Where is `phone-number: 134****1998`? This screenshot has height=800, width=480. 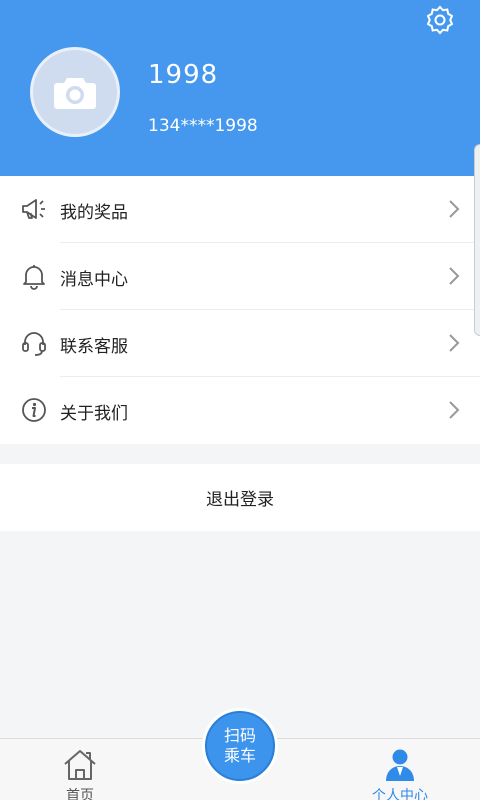
phone-number: 134****1998 is located at coordinates (203, 126).